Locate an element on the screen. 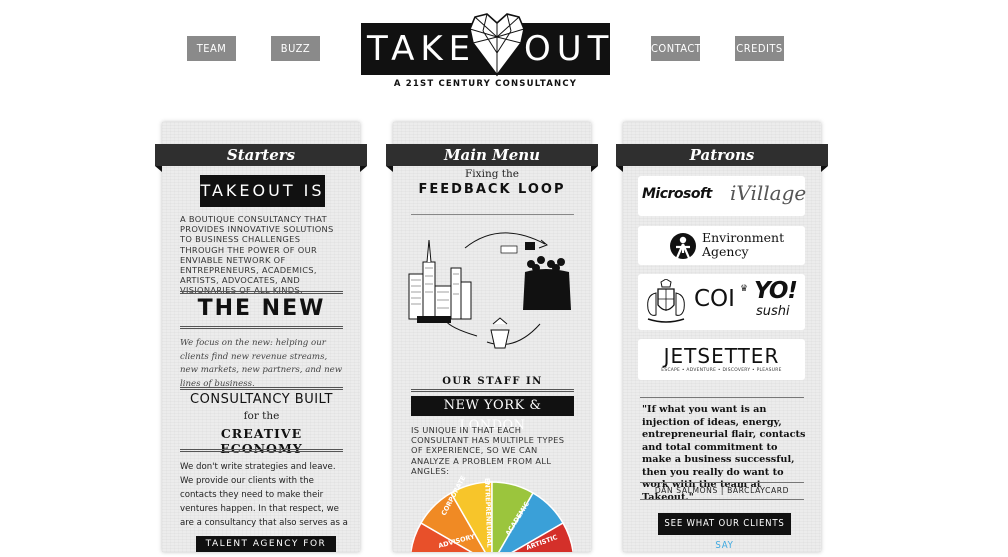  talent-agency-box: TALENT AGENCY FOR is located at coordinates (266, 544).